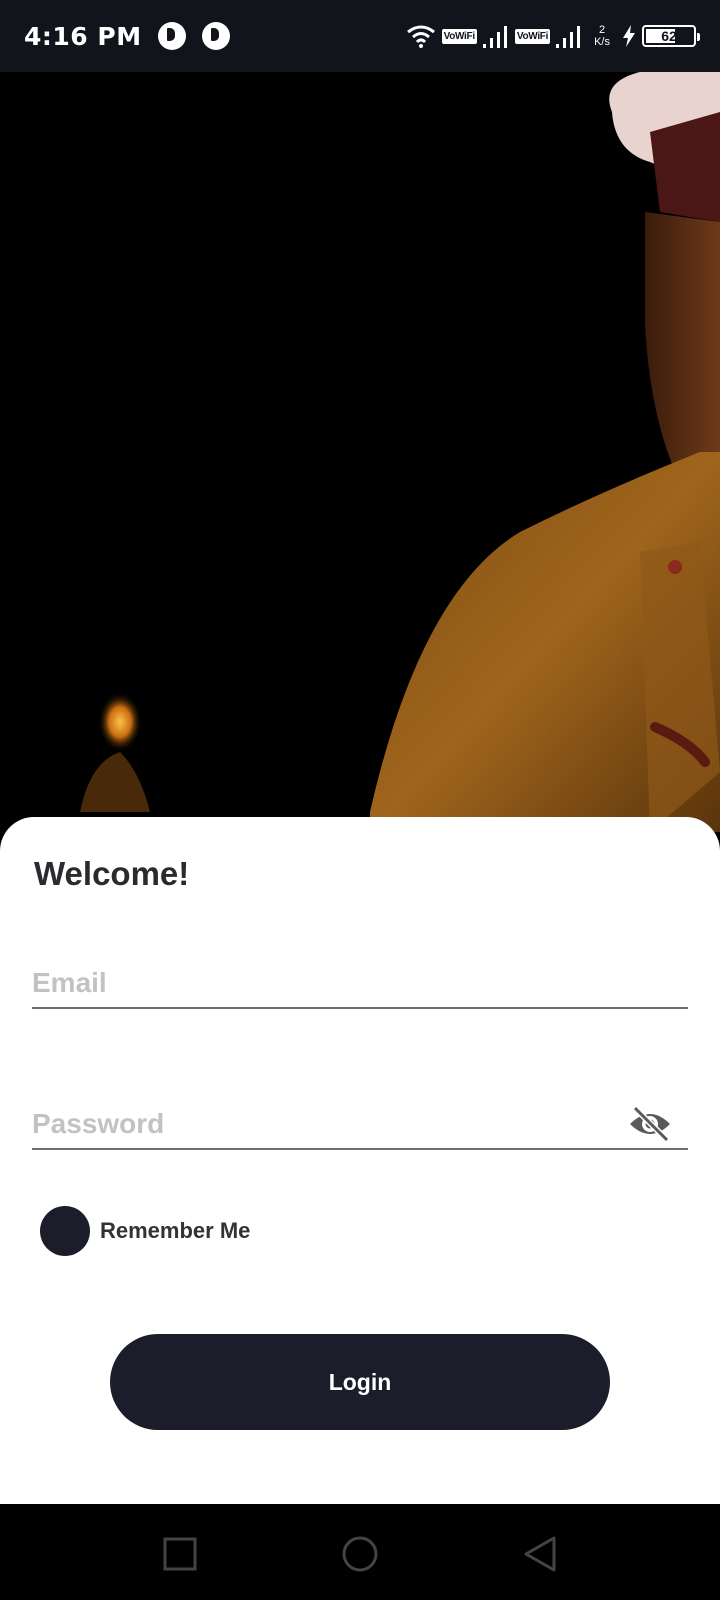  I want to click on password-field, so click(360, 1119).